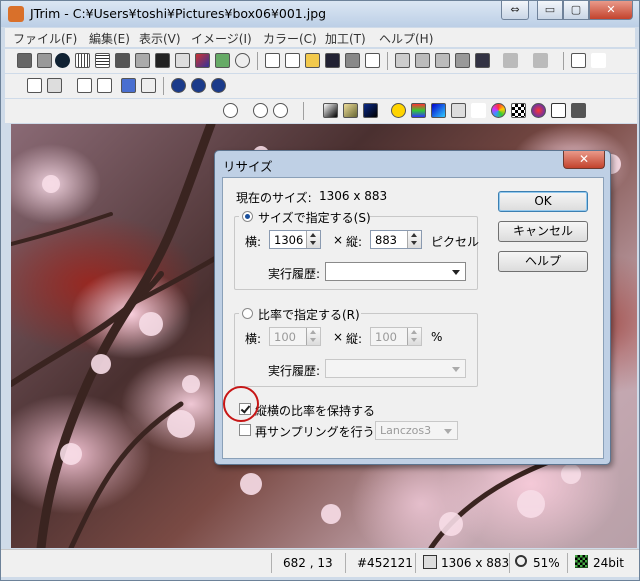 The height and width of the screenshot is (581, 640). I want to click on checker-icon, so click(518, 110).